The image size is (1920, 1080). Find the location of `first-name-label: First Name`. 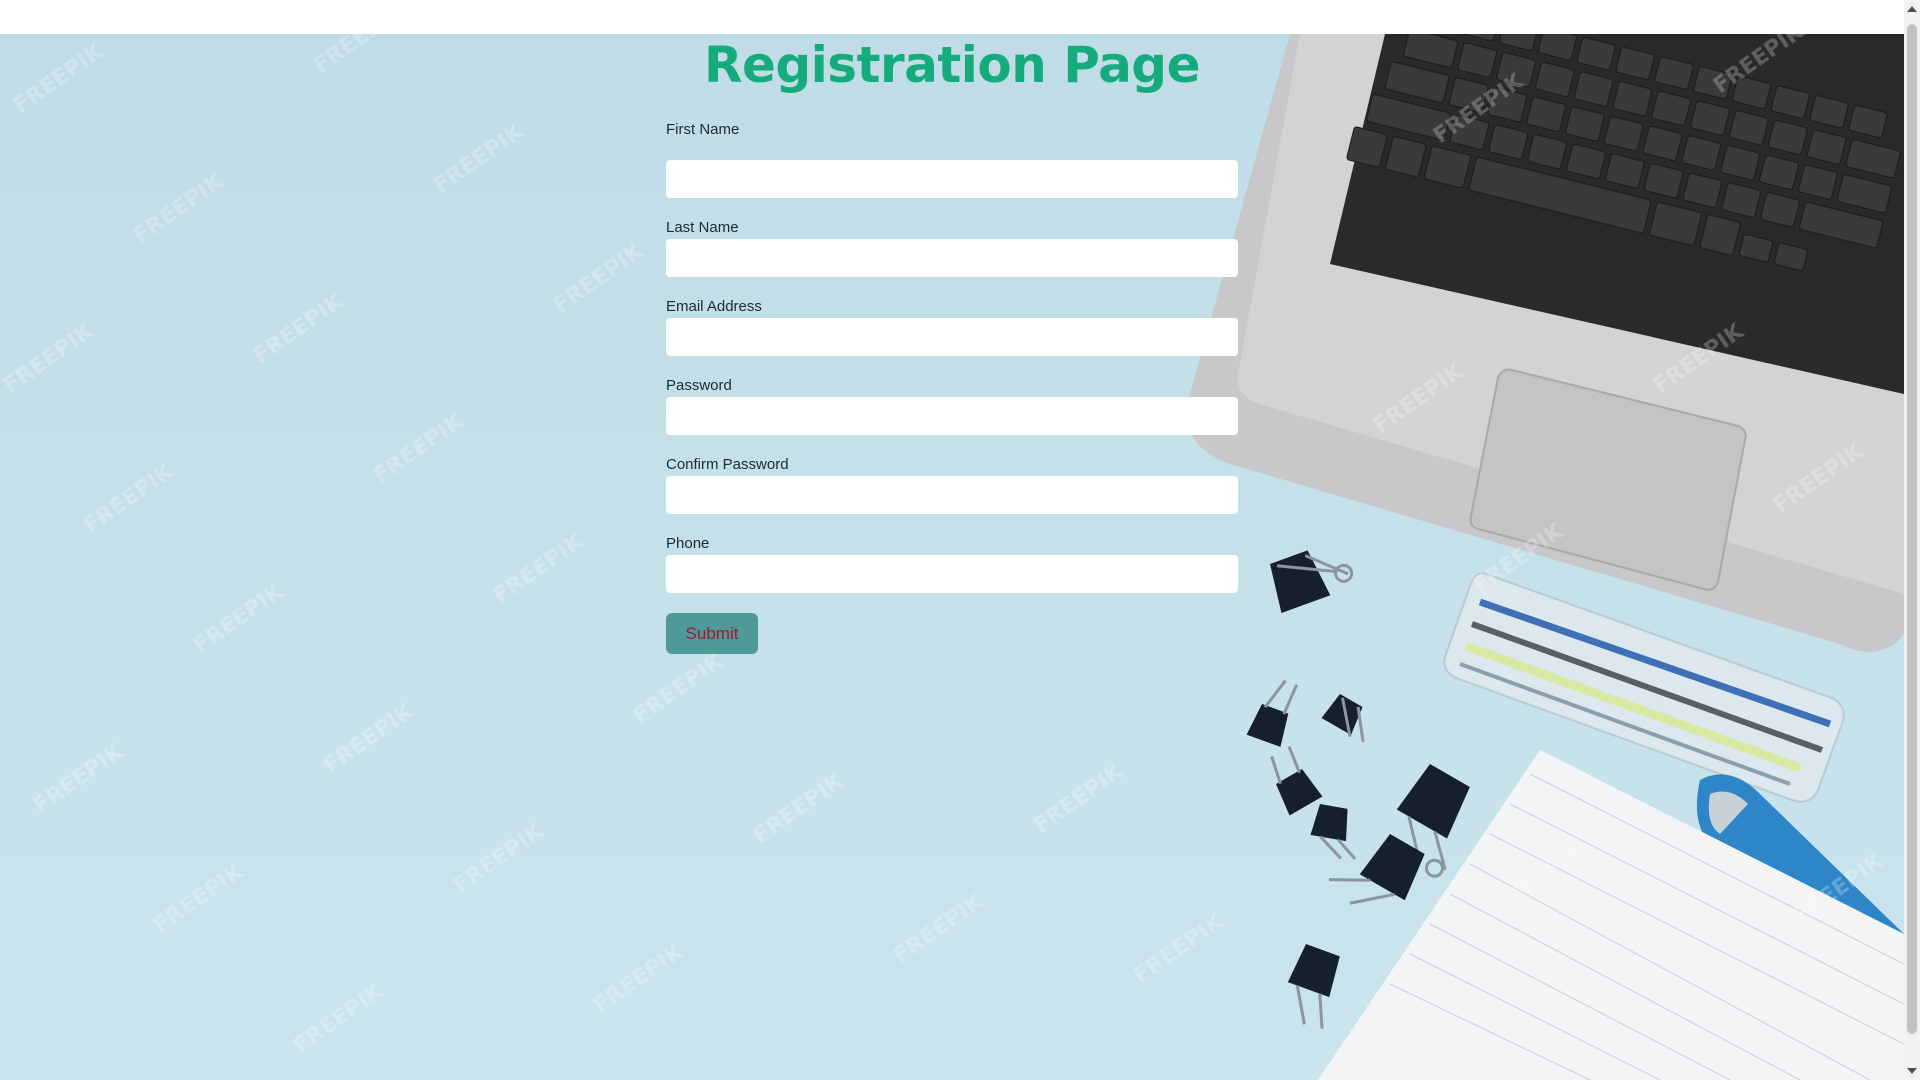

first-name-label: First Name is located at coordinates (703, 129).